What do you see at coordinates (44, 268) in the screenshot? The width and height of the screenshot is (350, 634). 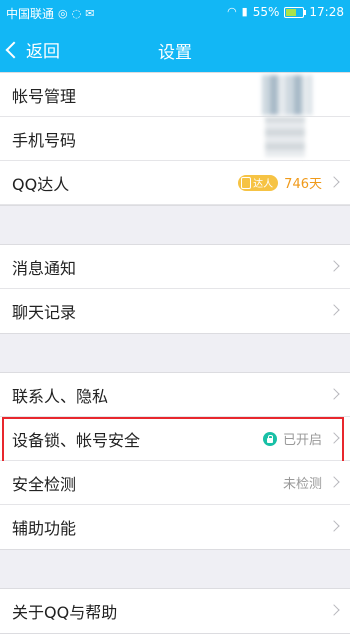 I see `row-label: 消息通知` at bounding box center [44, 268].